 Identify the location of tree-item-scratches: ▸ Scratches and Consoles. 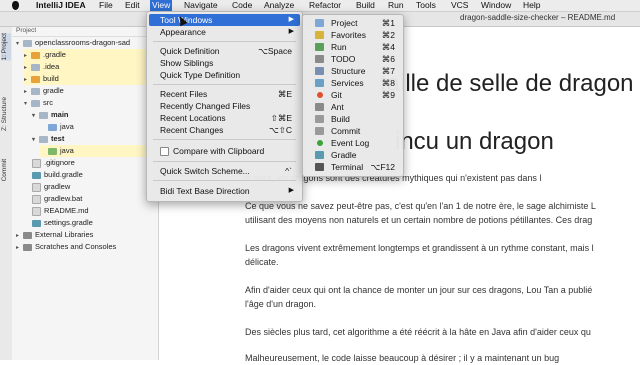
(66, 247).